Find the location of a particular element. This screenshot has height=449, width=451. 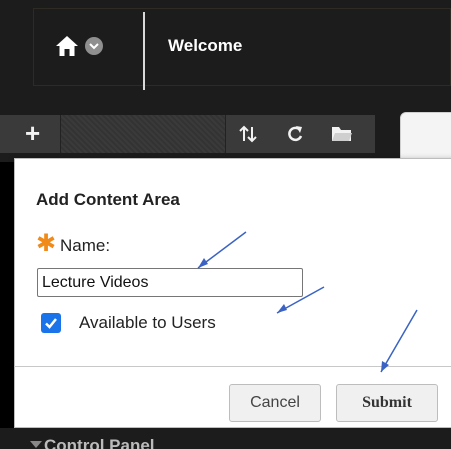

required-icon: ✱ is located at coordinates (46, 243).